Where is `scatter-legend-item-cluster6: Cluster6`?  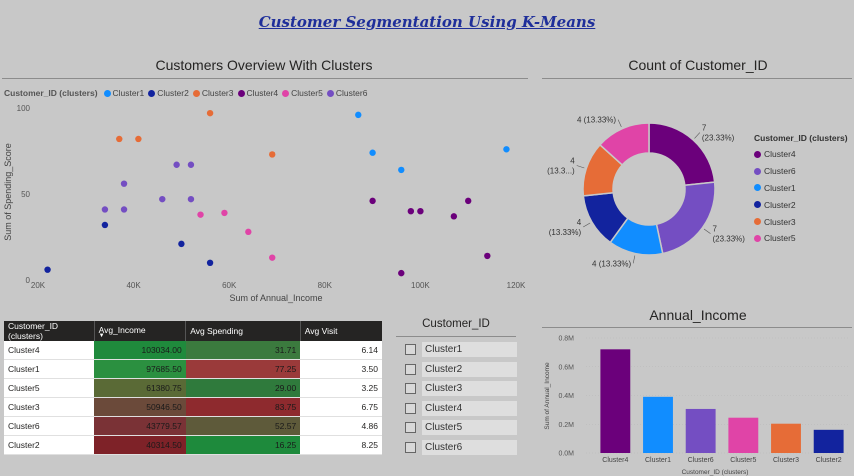 scatter-legend-item-cluster6: Cluster6 is located at coordinates (346, 93).